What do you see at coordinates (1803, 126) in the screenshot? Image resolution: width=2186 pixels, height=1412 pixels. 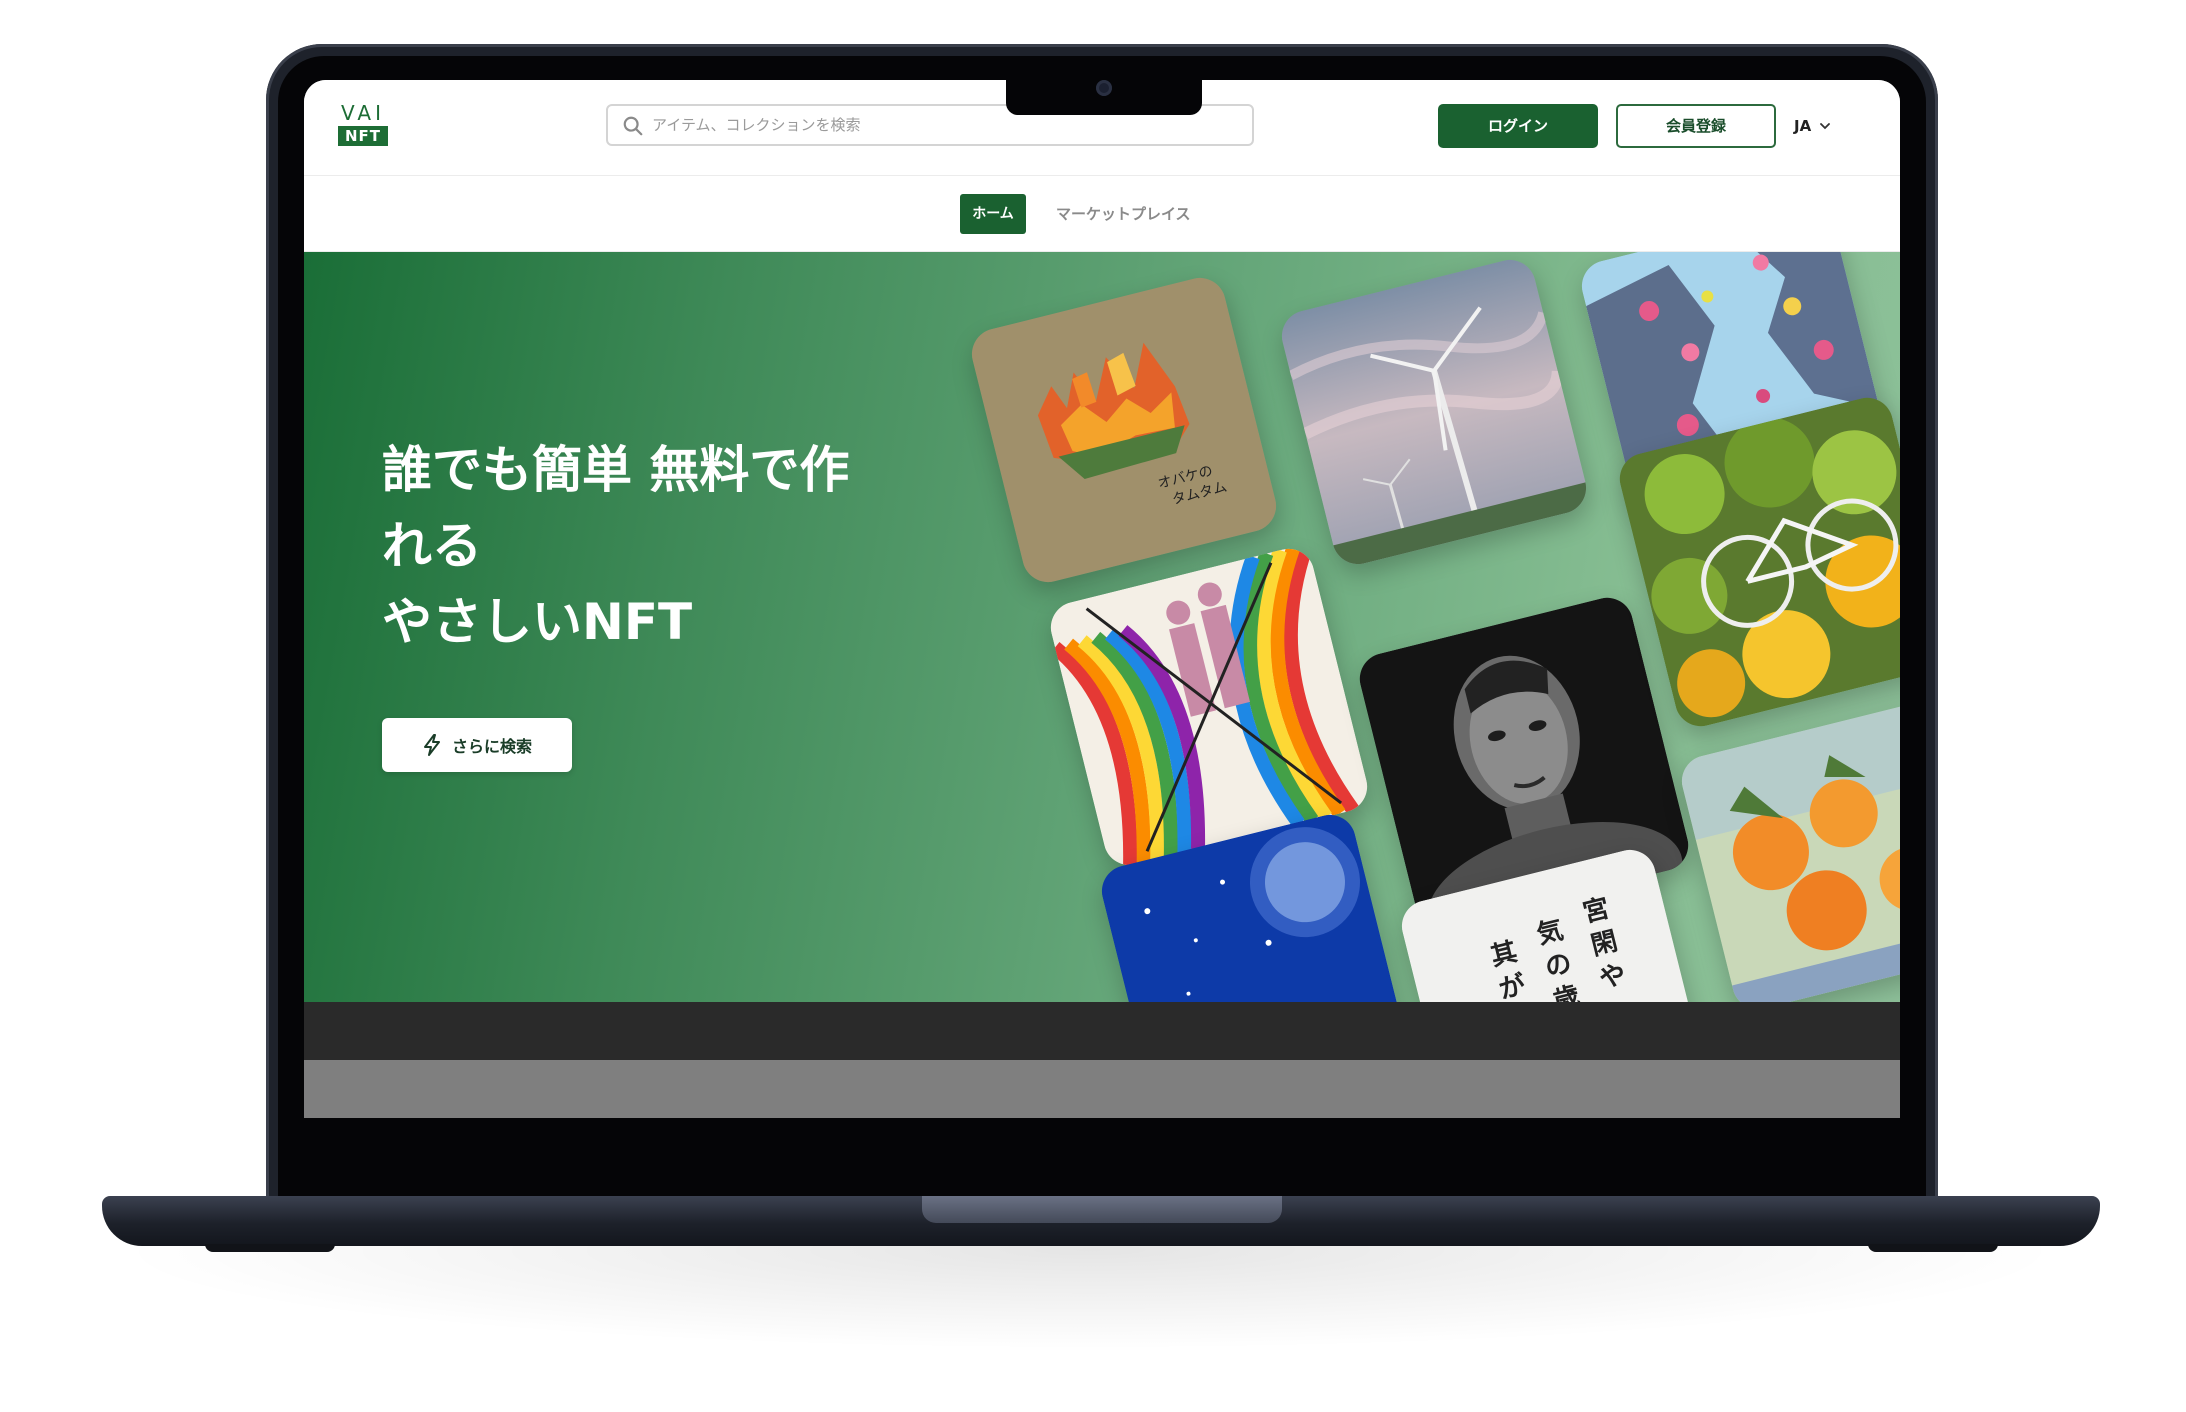 I see `language-label: JA` at bounding box center [1803, 126].